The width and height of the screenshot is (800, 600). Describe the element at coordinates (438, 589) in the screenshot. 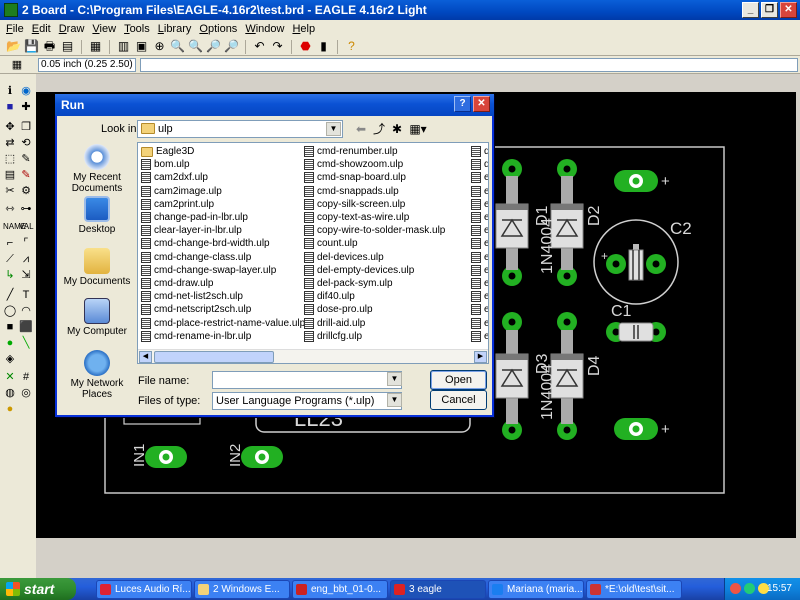

I see `taskbar-item: 3 eagle` at that location.